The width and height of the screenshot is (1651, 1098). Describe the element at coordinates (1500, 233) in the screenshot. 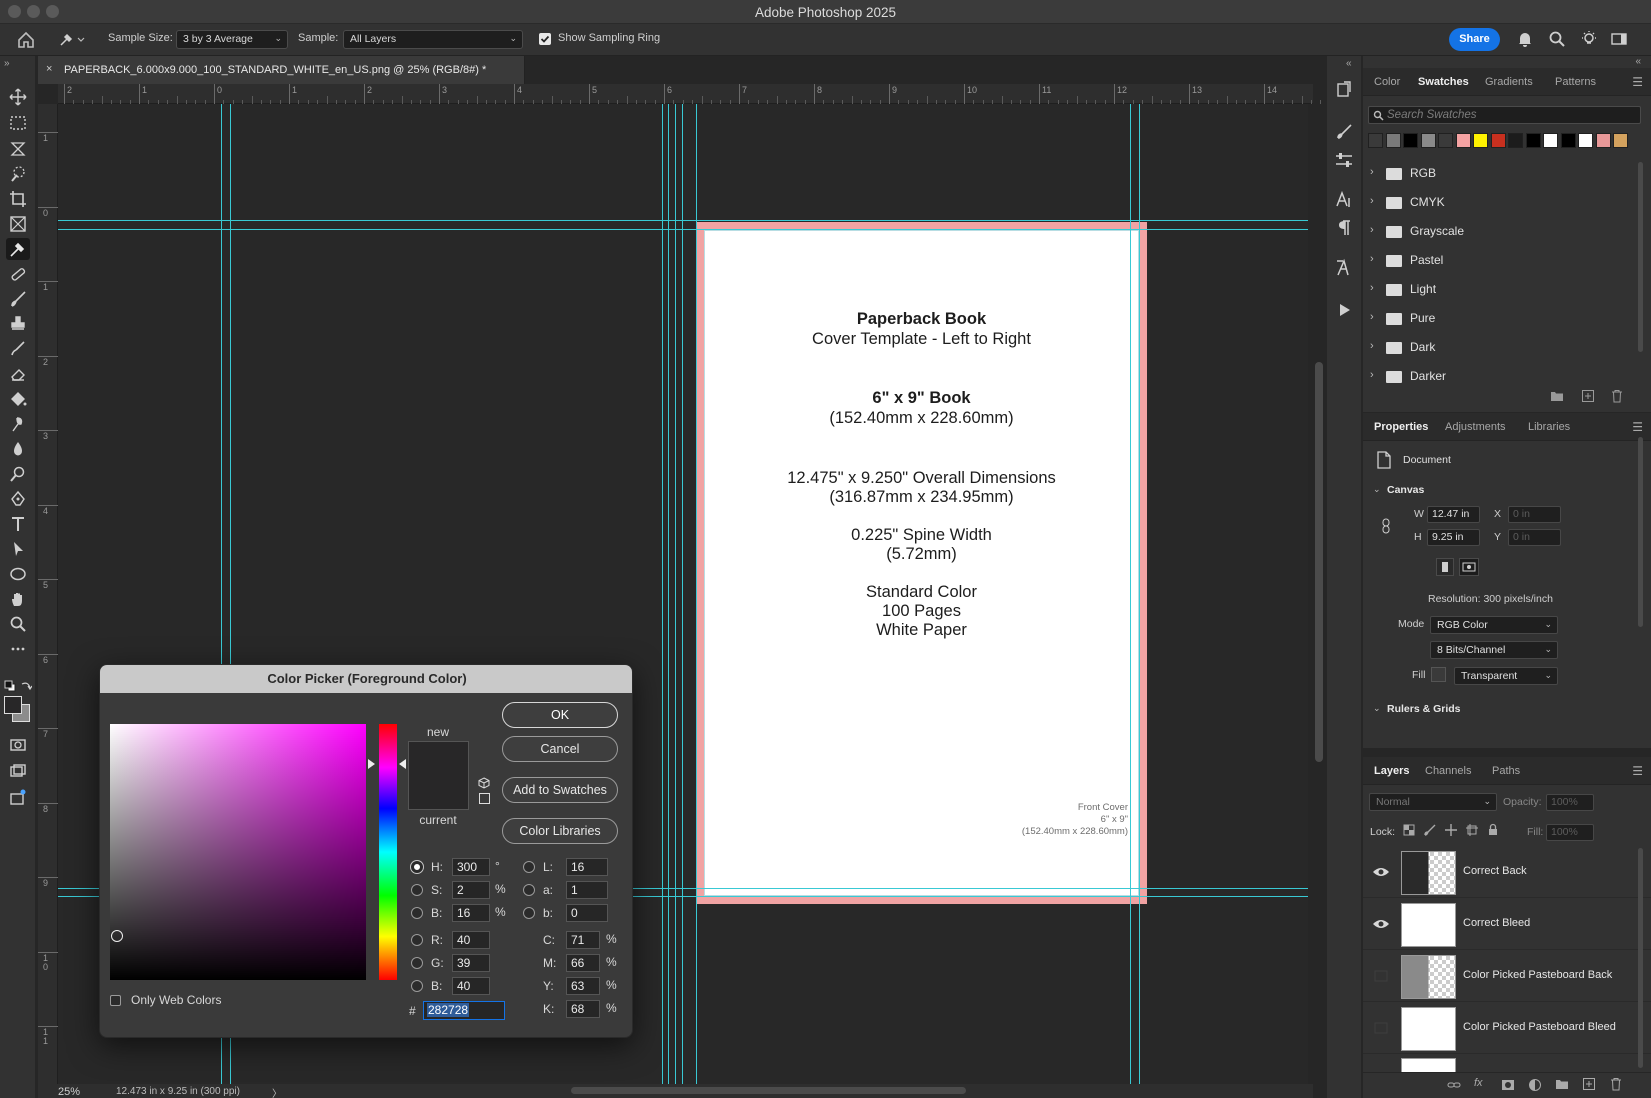

I see `swatch-folder: › Grayscale` at that location.